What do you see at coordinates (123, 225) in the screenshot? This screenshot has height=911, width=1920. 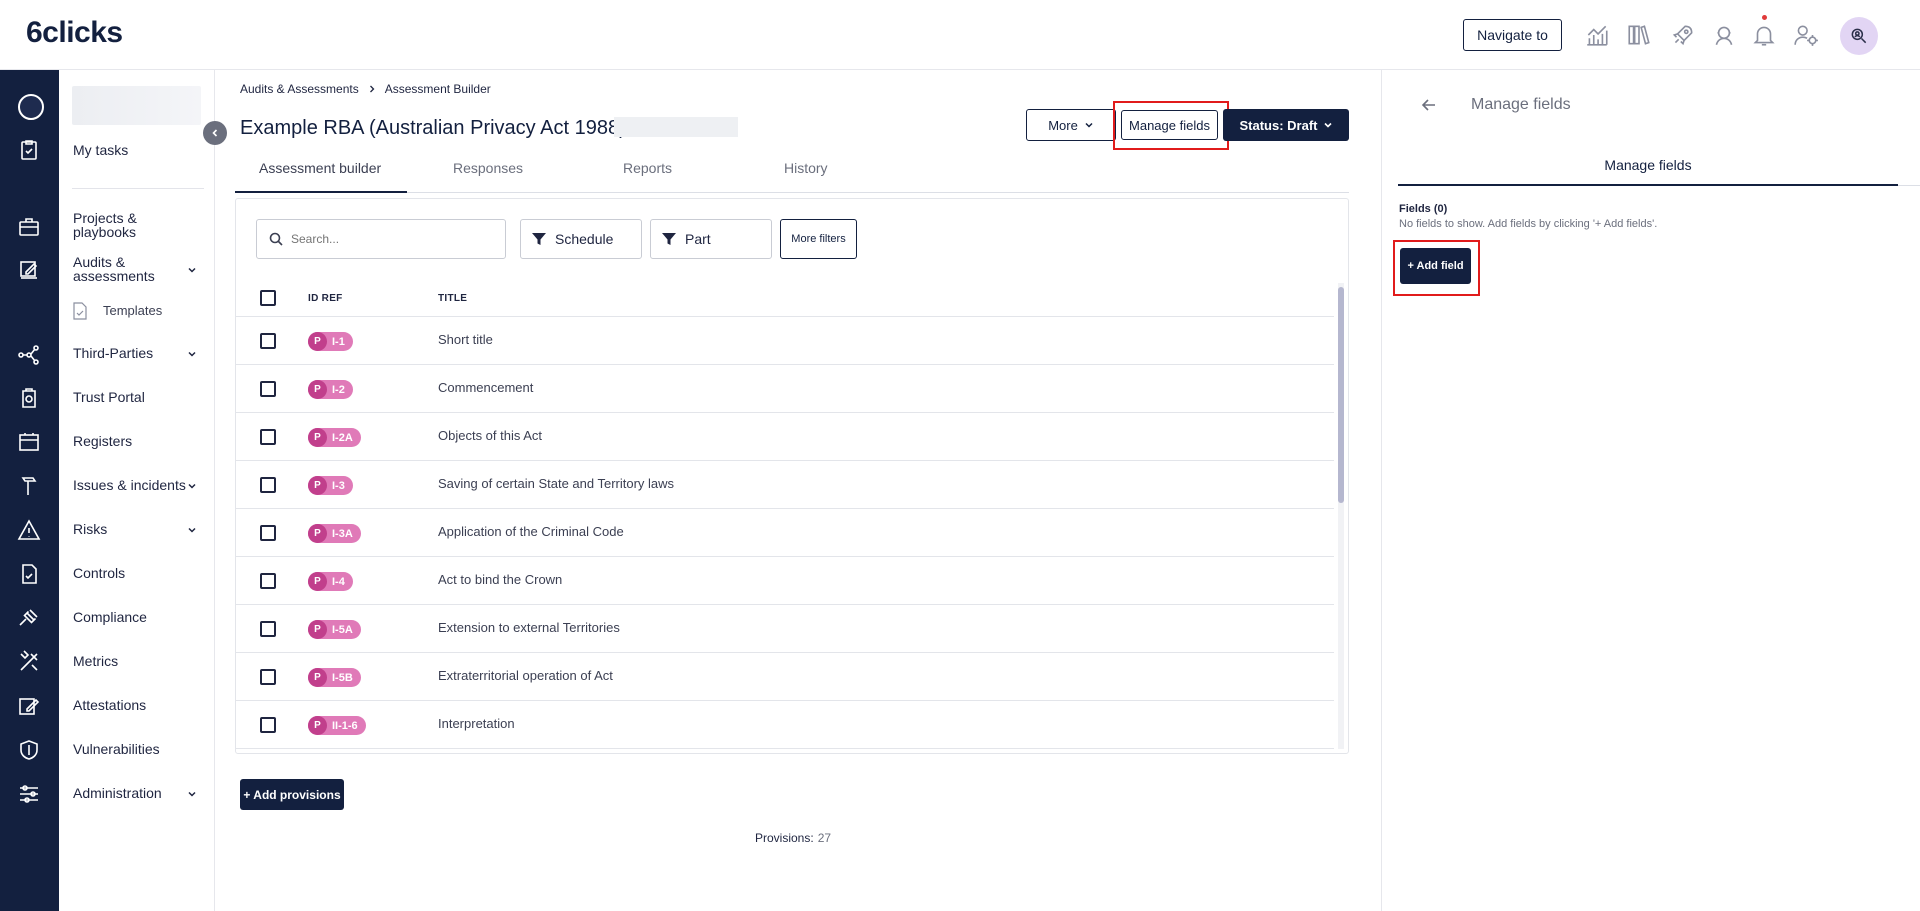 I see `menu-projects: Projects & playbooks` at bounding box center [123, 225].